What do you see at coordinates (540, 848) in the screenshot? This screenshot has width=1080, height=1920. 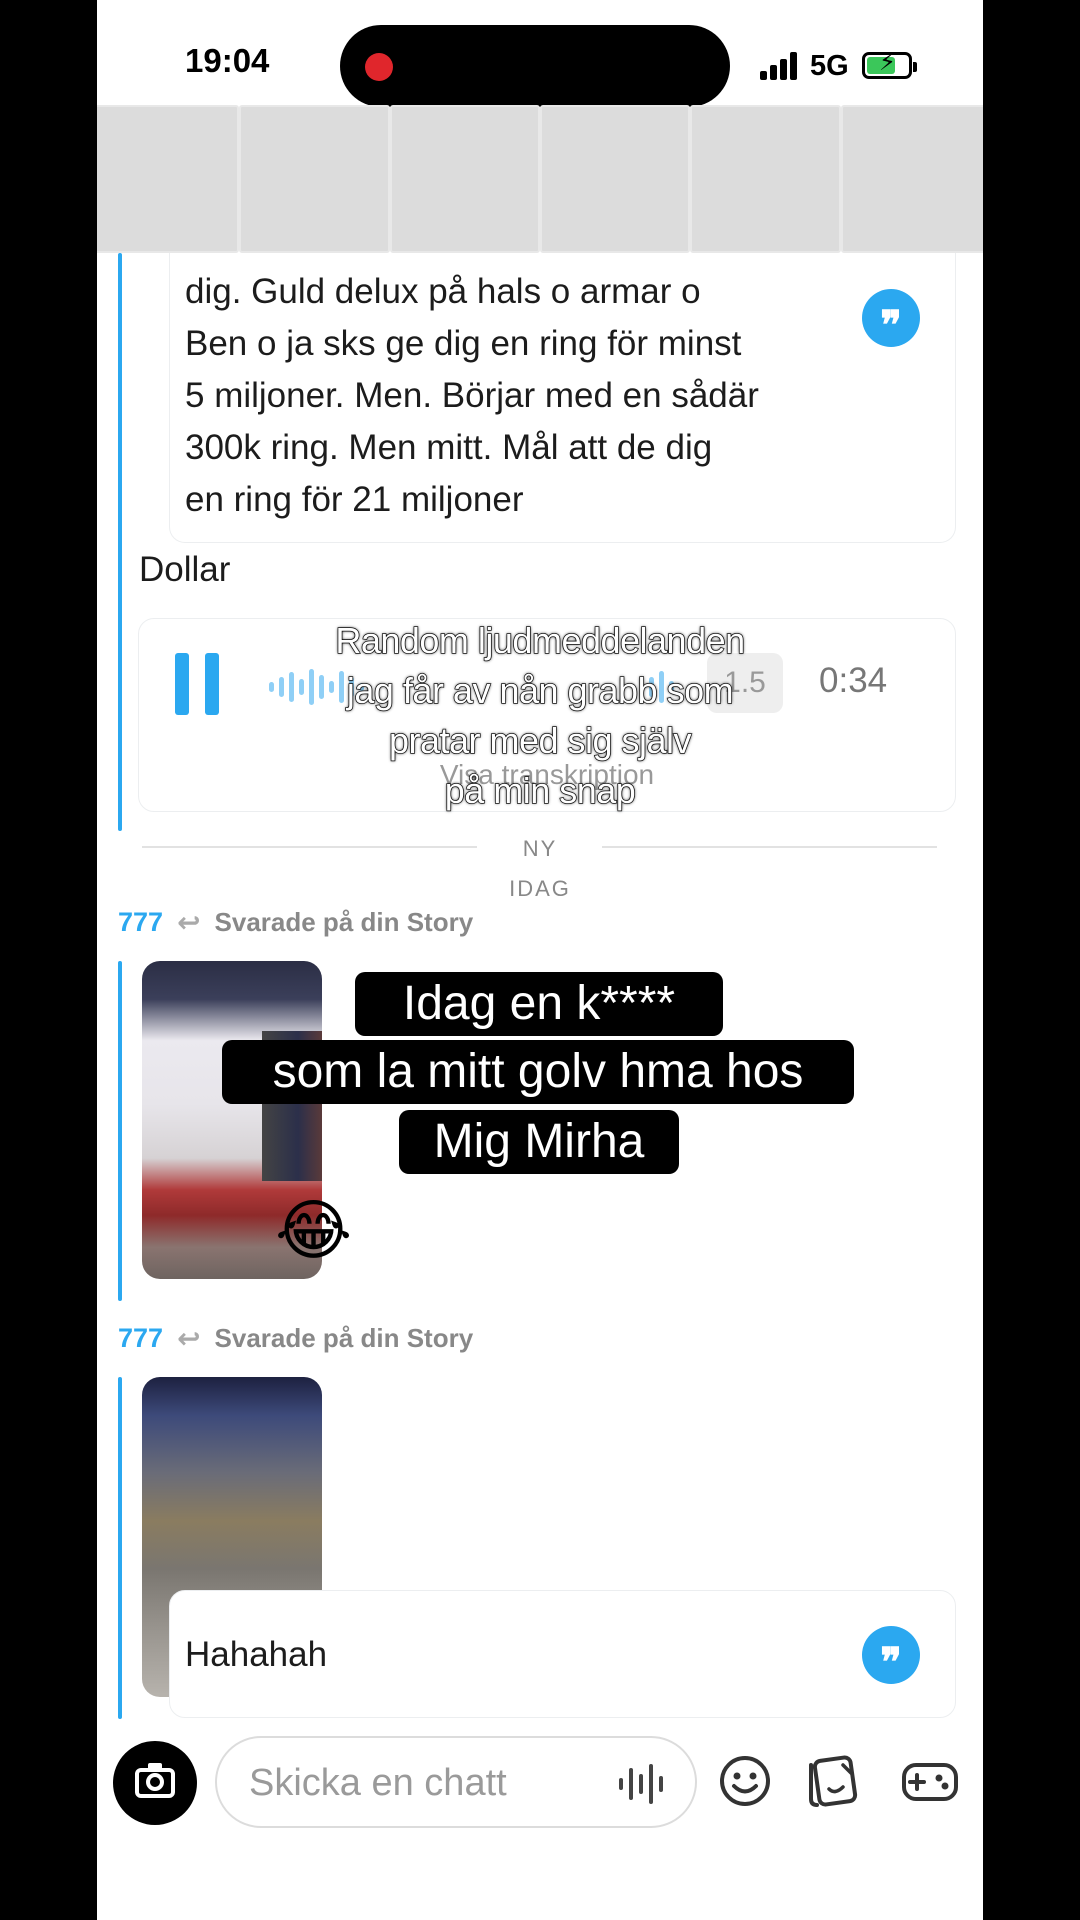 I see `divider-new-label: NY` at bounding box center [540, 848].